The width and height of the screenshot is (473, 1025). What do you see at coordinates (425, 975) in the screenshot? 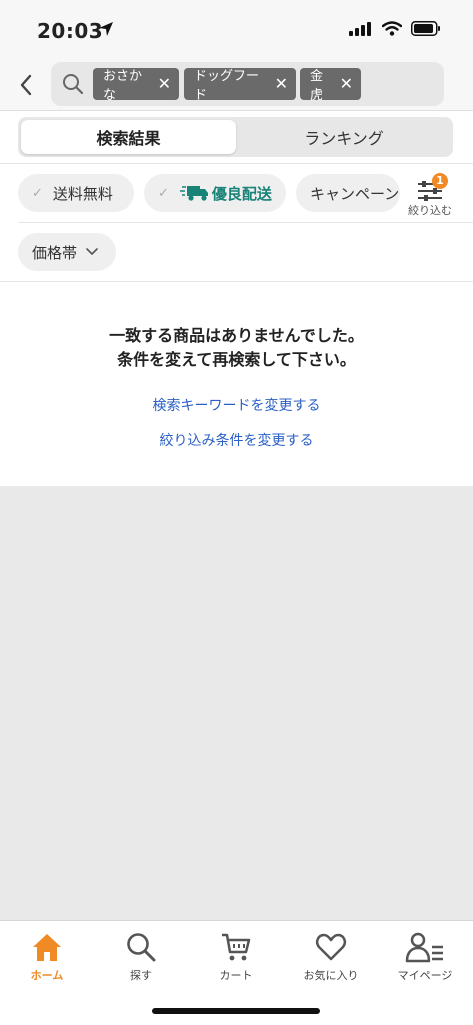
I see `tabbar-label: マイページ` at bounding box center [425, 975].